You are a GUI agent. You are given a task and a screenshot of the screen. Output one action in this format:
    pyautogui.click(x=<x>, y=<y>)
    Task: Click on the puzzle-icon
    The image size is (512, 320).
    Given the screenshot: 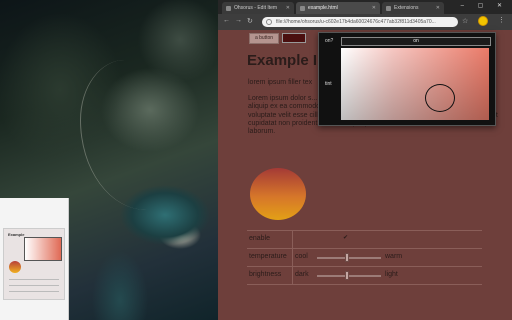 What is the action you would take?
    pyautogui.click(x=388, y=8)
    